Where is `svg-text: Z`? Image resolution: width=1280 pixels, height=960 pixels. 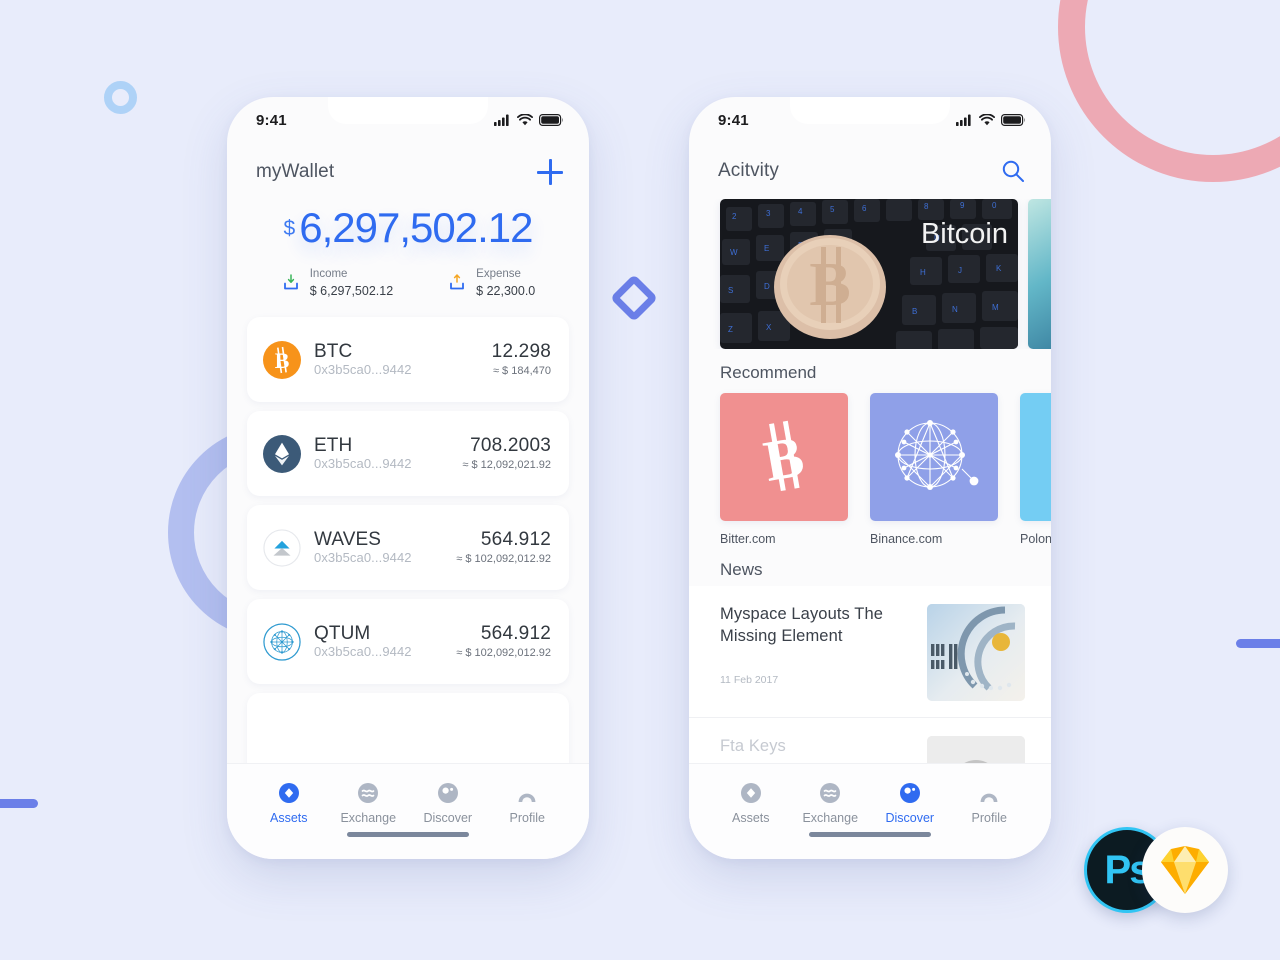 svg-text: Z is located at coordinates (730, 329).